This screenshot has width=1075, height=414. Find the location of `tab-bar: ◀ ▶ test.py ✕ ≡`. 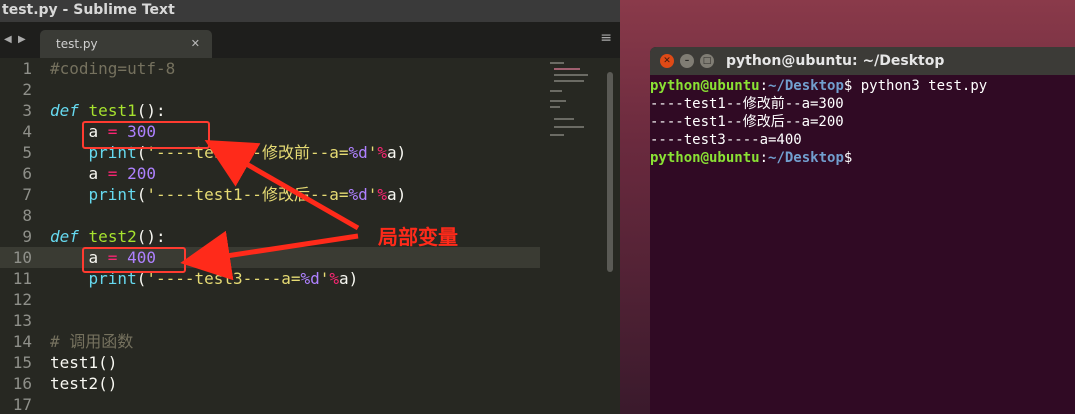

tab-bar: ◀ ▶ test.py ✕ ≡ is located at coordinates (310, 40).